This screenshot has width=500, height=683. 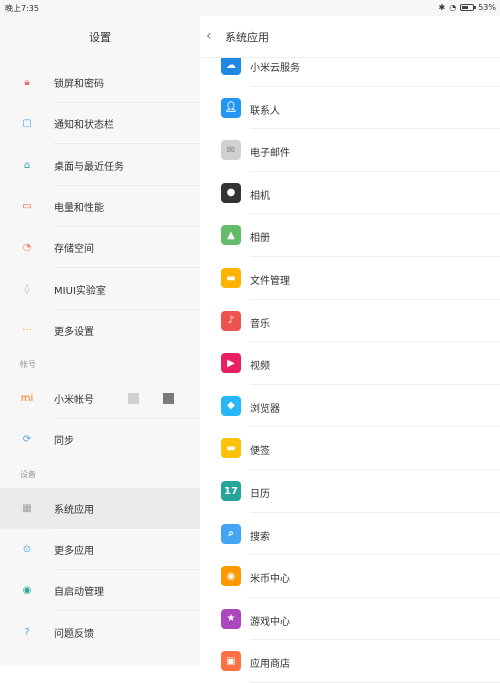 What do you see at coordinates (79, 208) in the screenshot?
I see `sidebar-item-label: 电量和性能` at bounding box center [79, 208].